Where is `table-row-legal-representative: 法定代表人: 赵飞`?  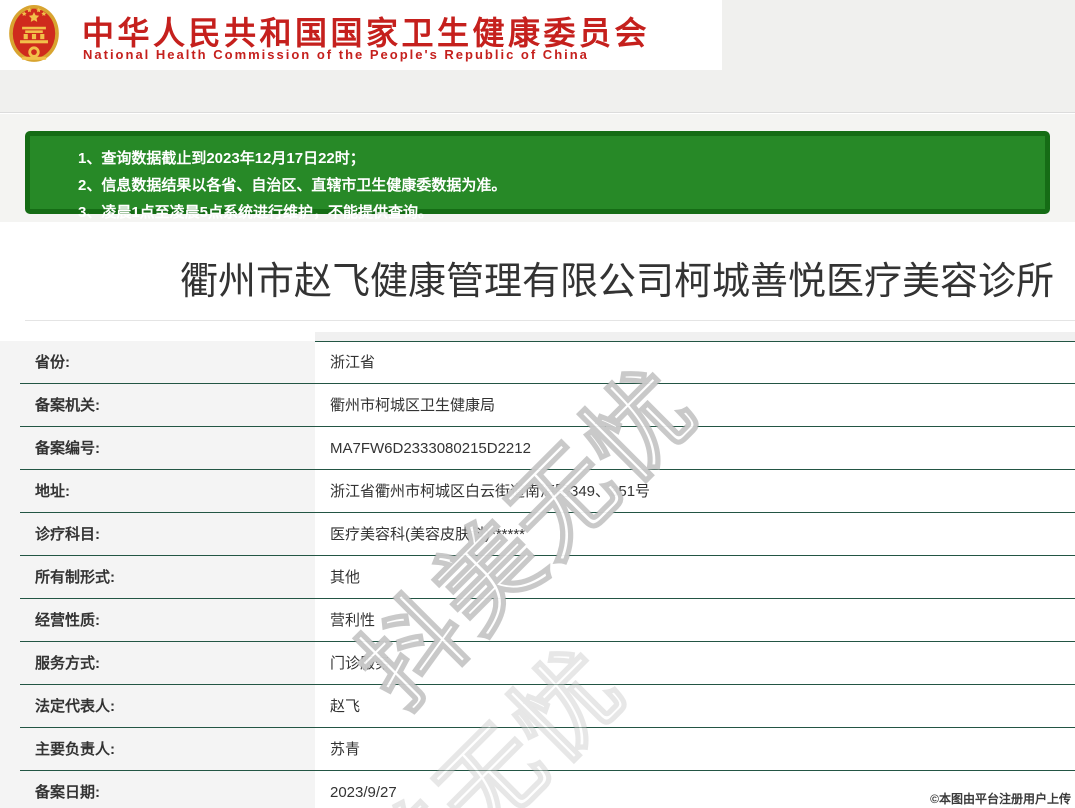
table-row-legal-representative: 法定代表人: 赵飞 is located at coordinates (537, 706).